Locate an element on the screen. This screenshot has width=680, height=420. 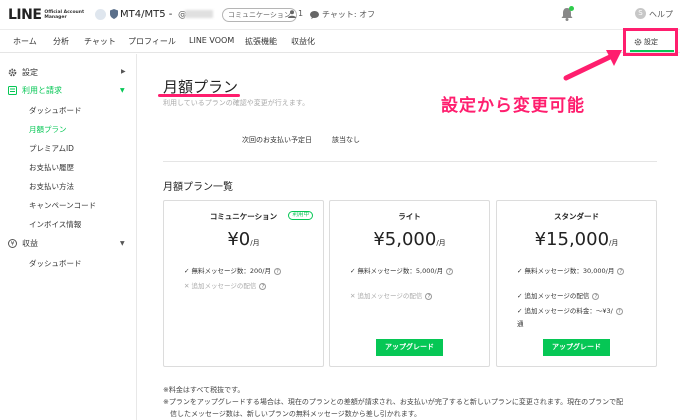
logo-text: LINE is located at coordinates (25, 15).